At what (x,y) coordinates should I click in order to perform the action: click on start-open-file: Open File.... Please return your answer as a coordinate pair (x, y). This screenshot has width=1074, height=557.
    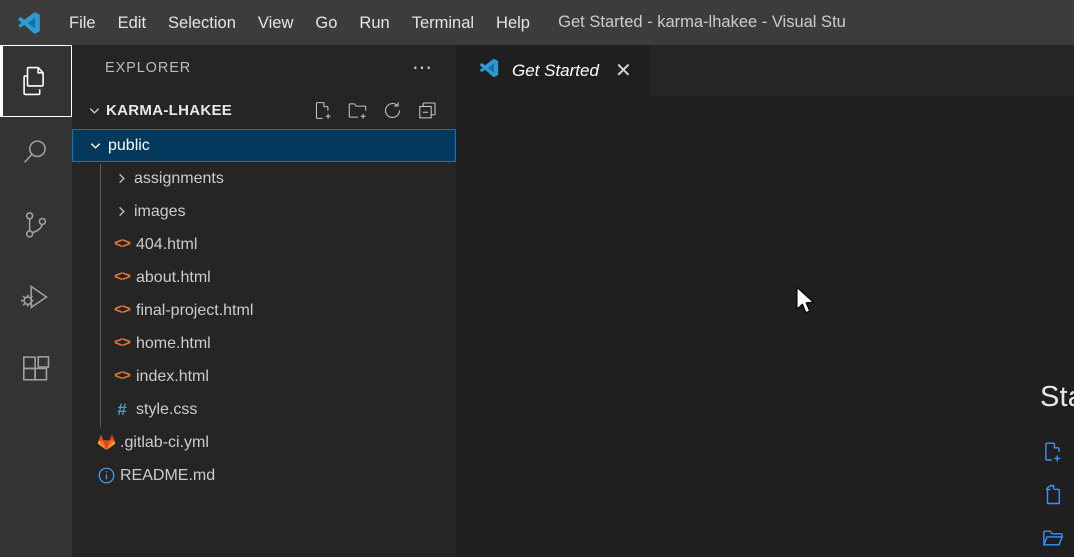
    Looking at the image, I should click on (1057, 495).